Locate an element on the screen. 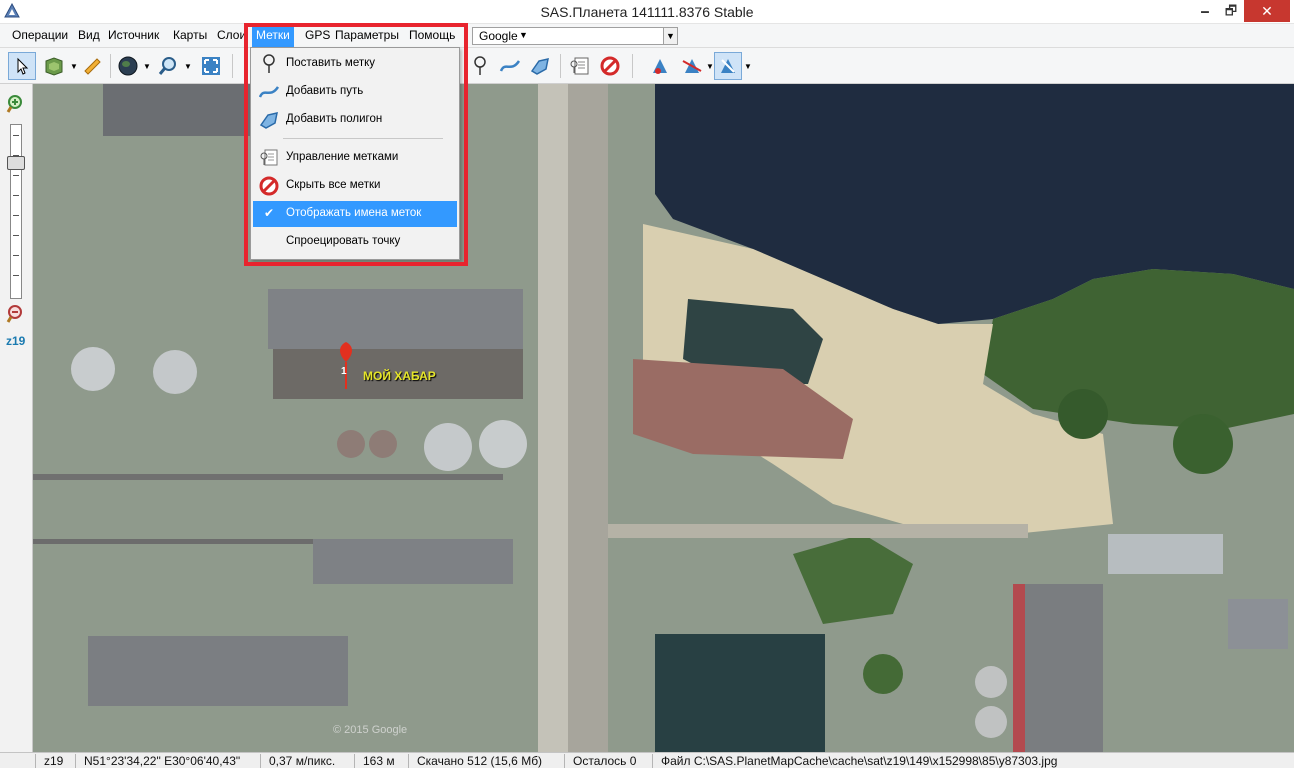 Image resolution: width=1294 pixels, height=768 pixels. path-tool-button is located at coordinates (510, 66).